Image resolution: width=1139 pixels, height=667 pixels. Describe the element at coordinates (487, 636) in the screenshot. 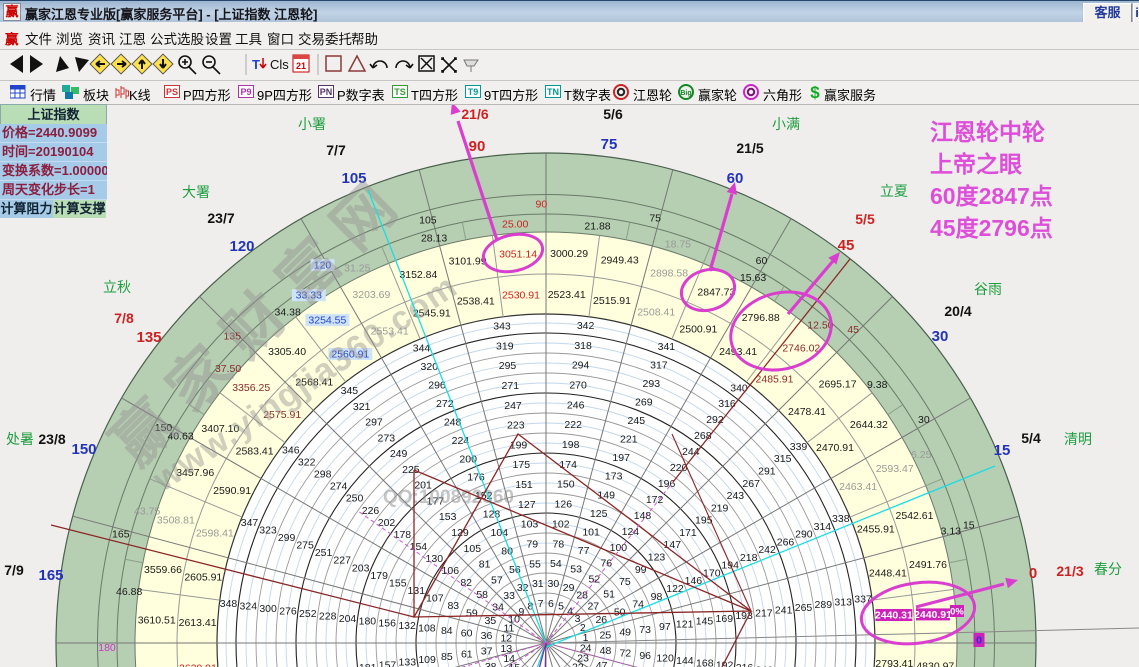

I see `svg-text: 36` at that location.